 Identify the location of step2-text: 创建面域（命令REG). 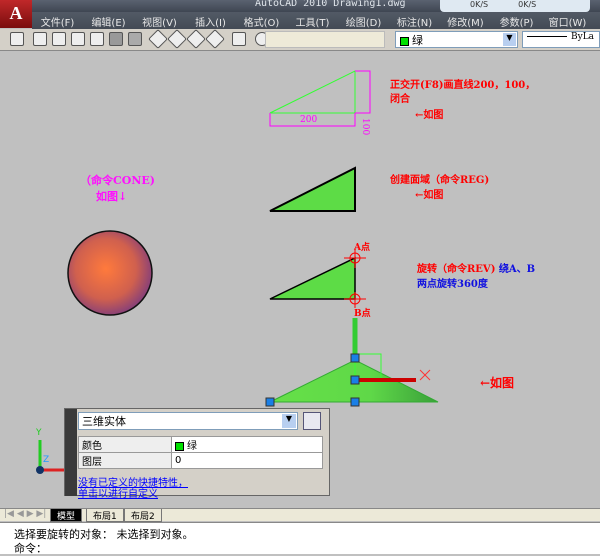
(440, 180).